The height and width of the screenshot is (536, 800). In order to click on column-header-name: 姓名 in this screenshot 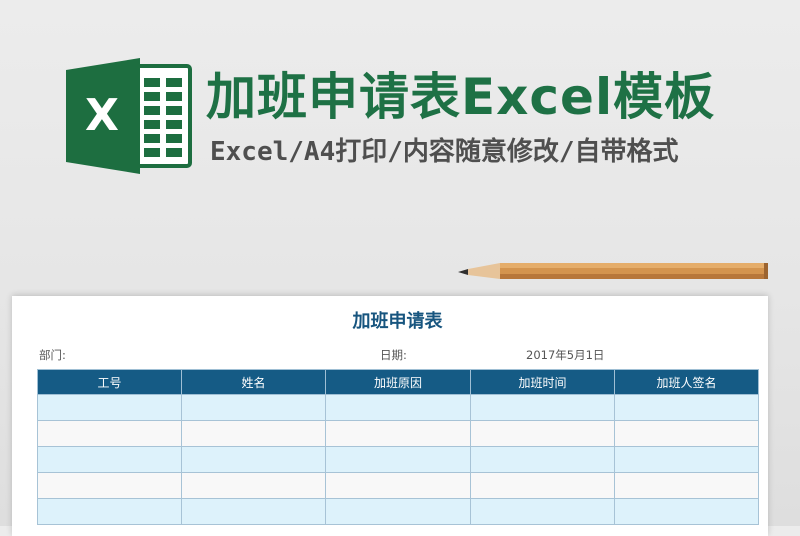, I will do `click(253, 382)`.